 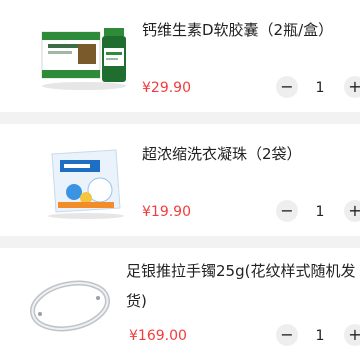 I want to click on product-title: 超浓缩洗衣凝珠（2袋）, so click(x=249, y=154).